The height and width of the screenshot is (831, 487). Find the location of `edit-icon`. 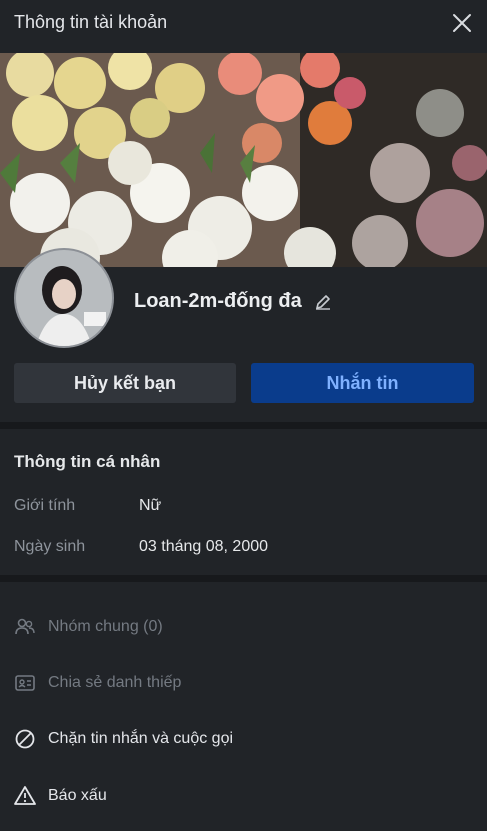

edit-icon is located at coordinates (322, 302).